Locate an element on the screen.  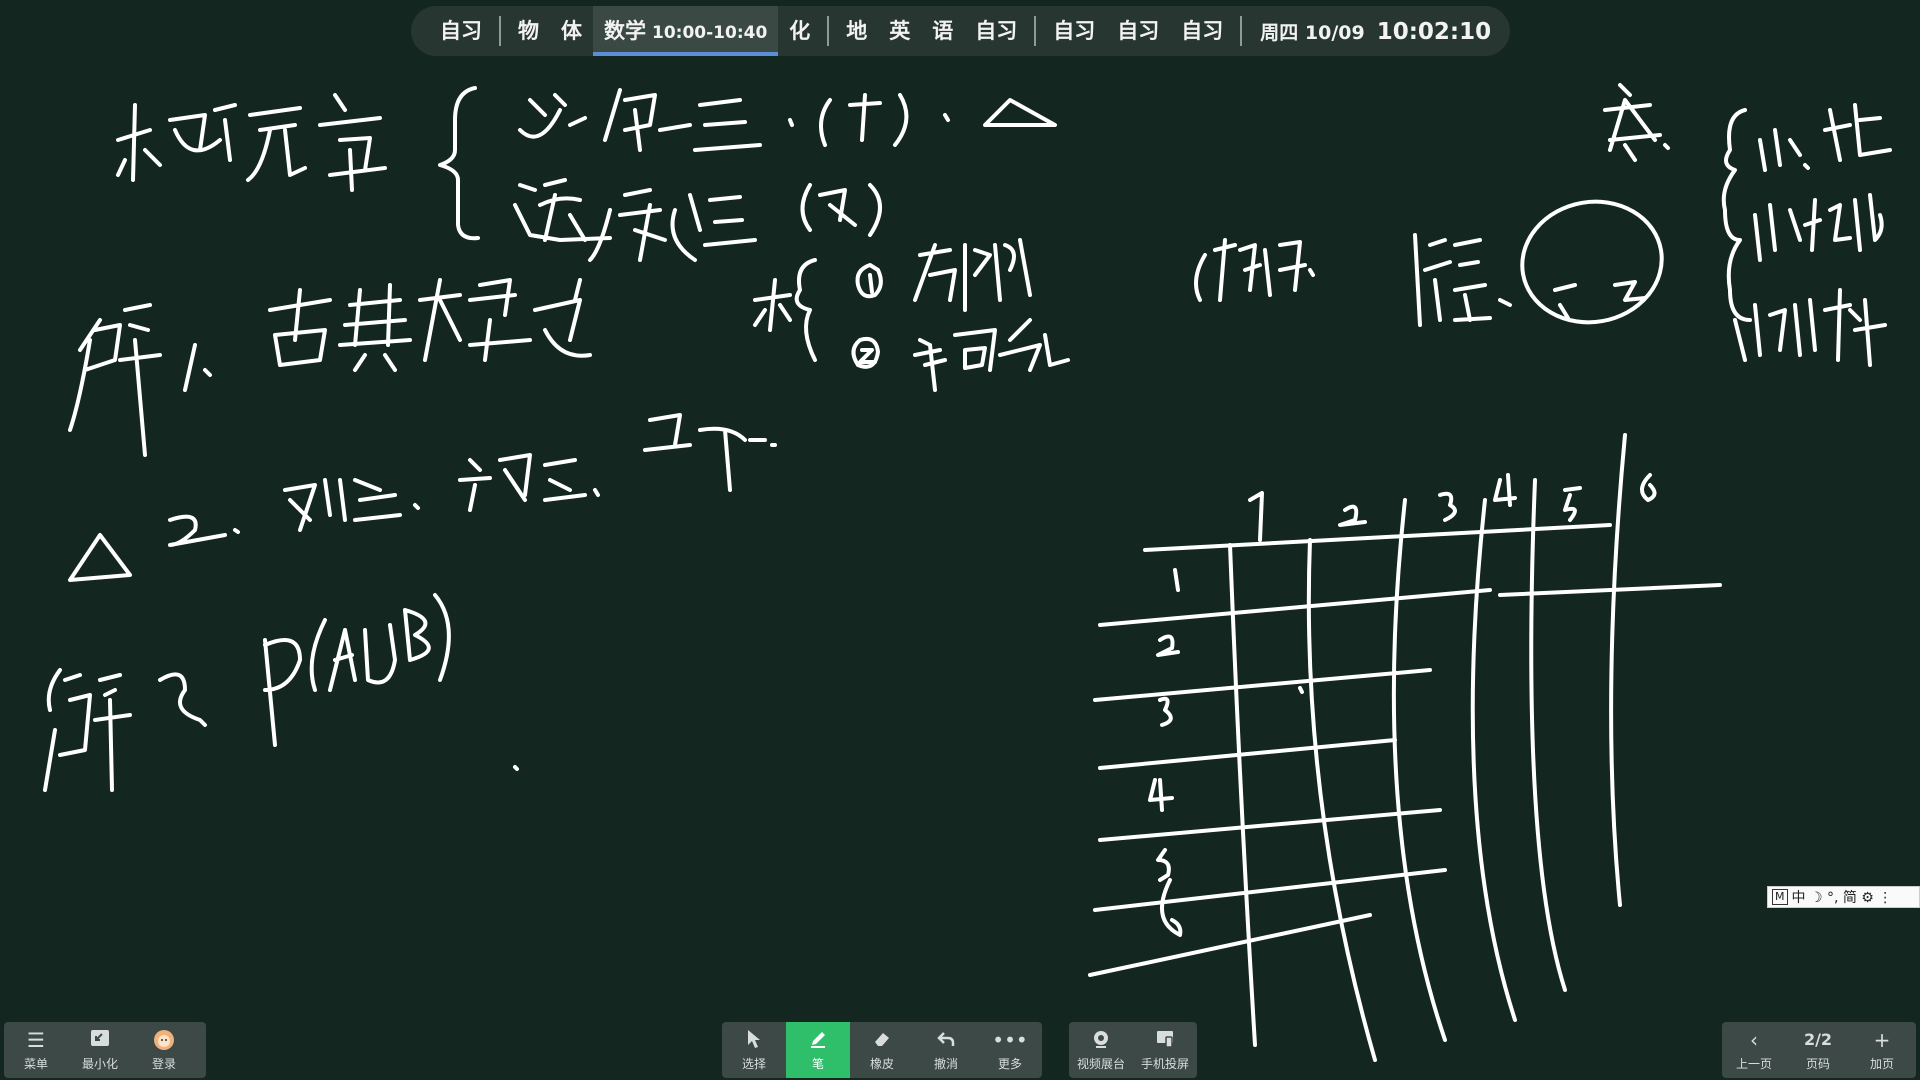
menu-button: ☰ 菜单 is located at coordinates (36, 1050).